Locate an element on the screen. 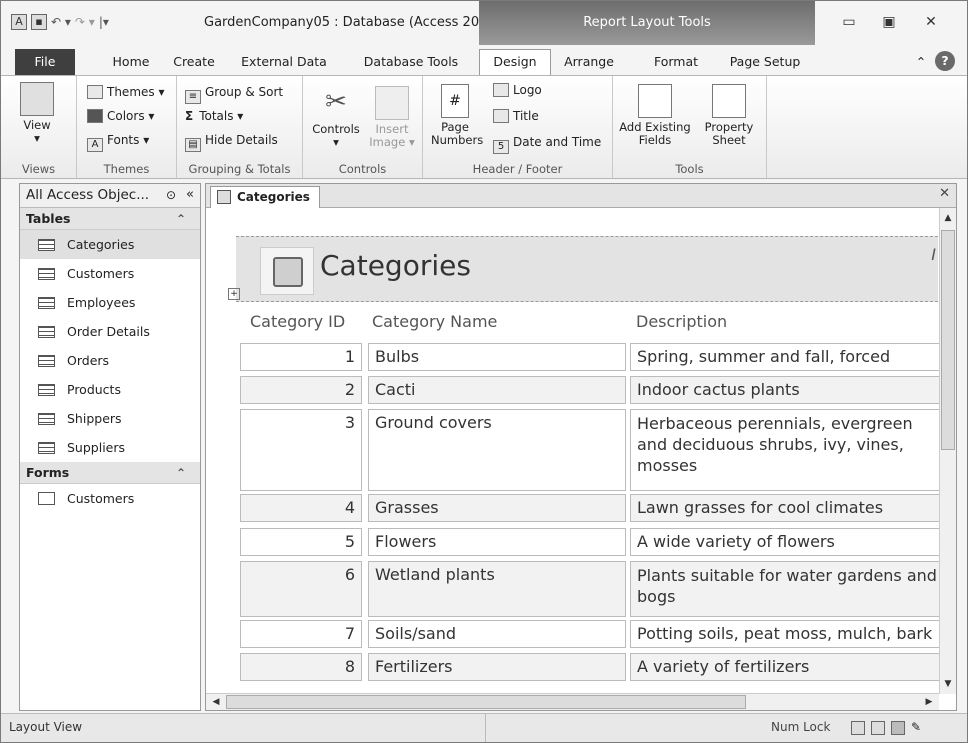 This screenshot has height=743, width=968. cell-category-name: Grasses is located at coordinates (497, 508).